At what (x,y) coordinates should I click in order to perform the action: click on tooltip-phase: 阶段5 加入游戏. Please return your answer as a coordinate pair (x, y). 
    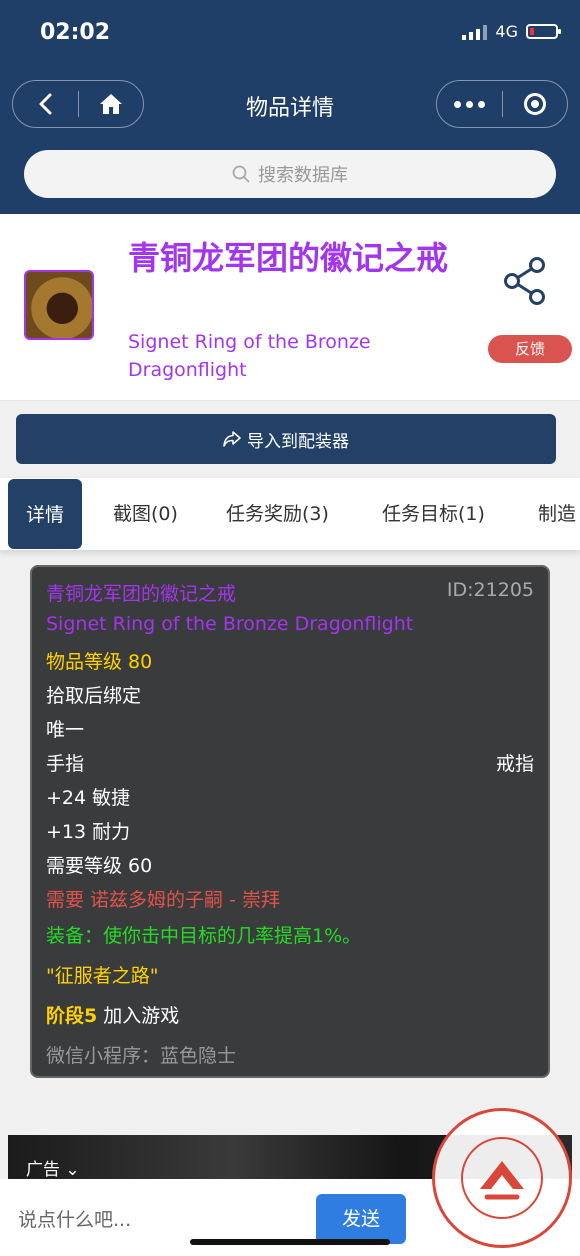
    Looking at the image, I should click on (112, 1014).